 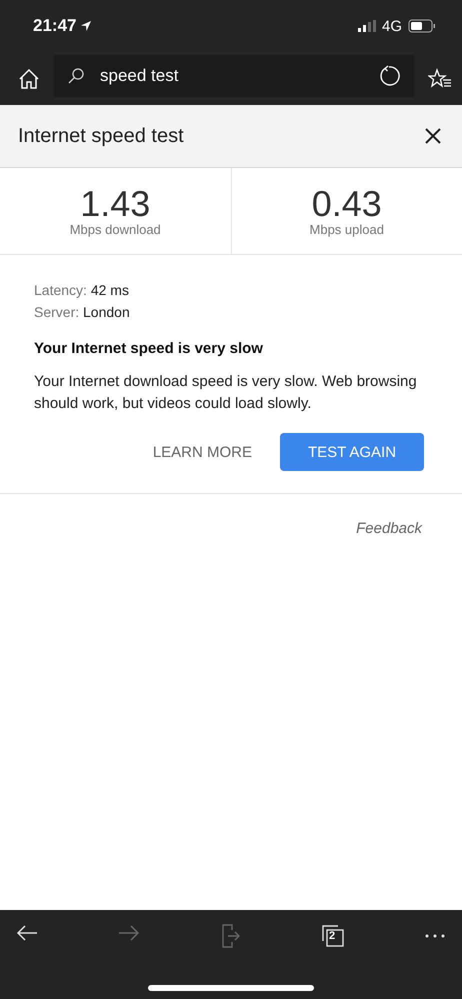 I want to click on detail-value: London, so click(x=106, y=312).